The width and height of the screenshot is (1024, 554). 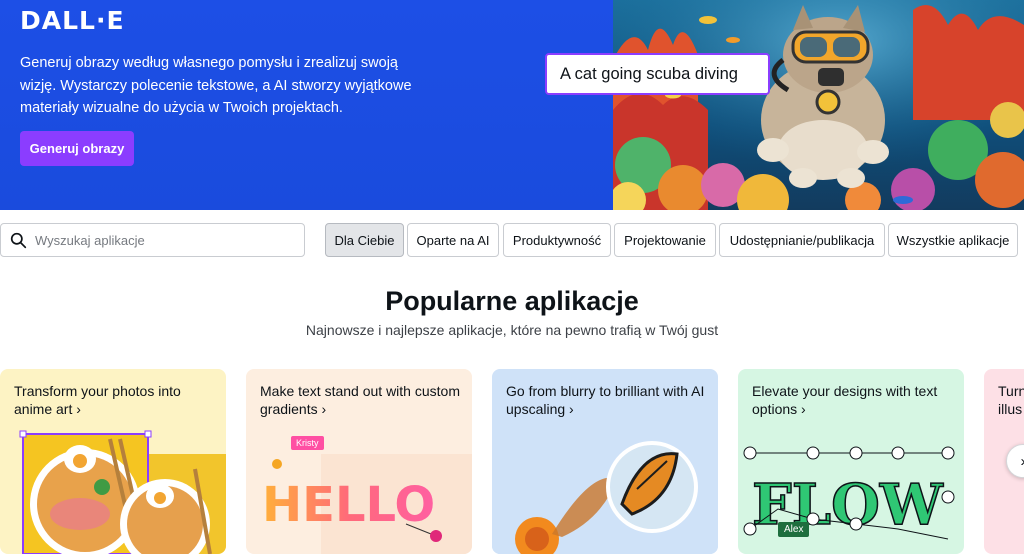 I want to click on hello-art-text: HELLO, so click(x=348, y=505).